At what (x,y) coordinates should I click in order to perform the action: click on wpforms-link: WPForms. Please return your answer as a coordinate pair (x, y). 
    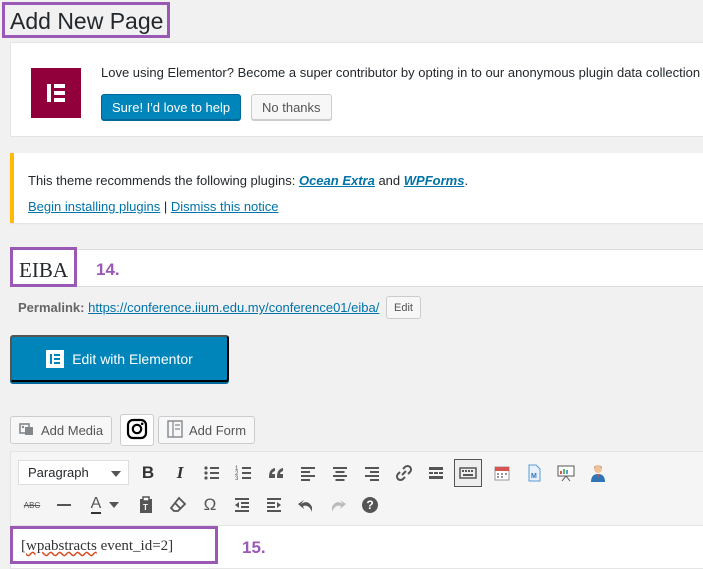
    Looking at the image, I should click on (434, 180).